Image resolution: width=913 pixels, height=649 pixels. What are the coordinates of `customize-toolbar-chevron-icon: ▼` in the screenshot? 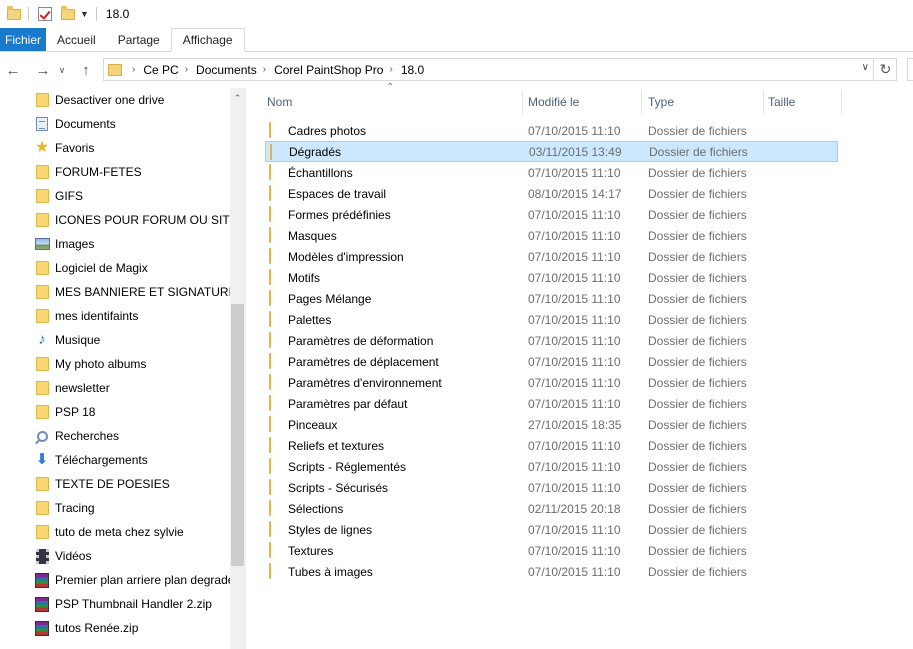 It's located at (84, 14).